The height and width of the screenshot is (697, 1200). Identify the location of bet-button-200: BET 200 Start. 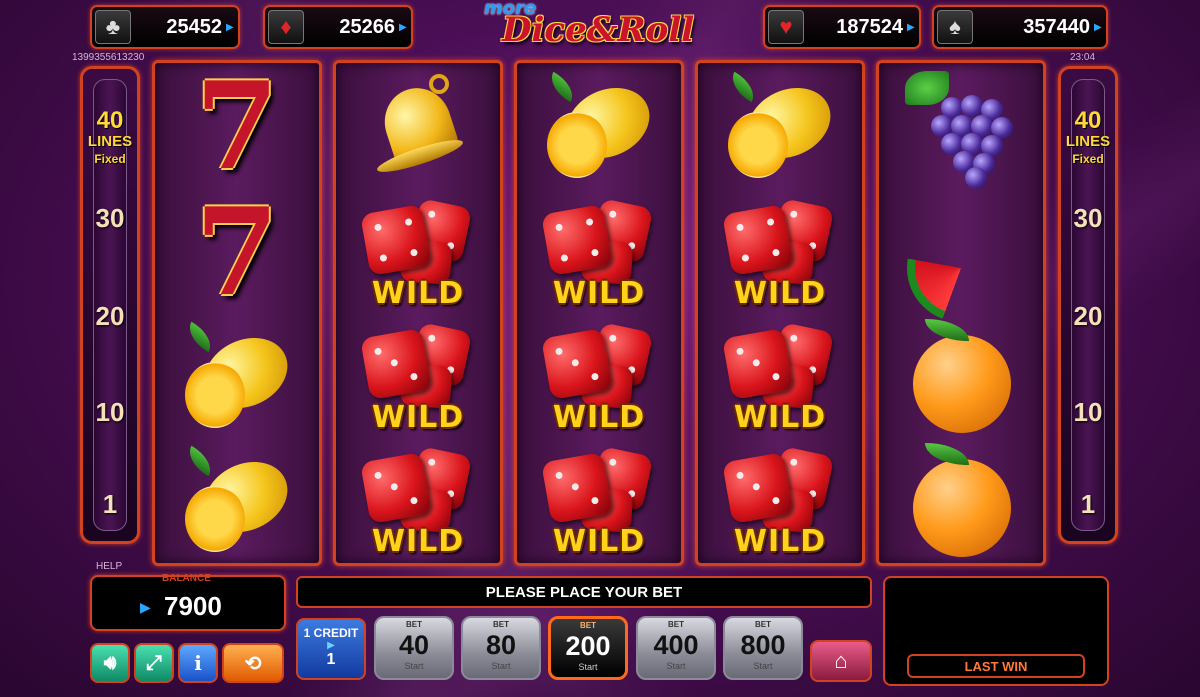
(588, 648).